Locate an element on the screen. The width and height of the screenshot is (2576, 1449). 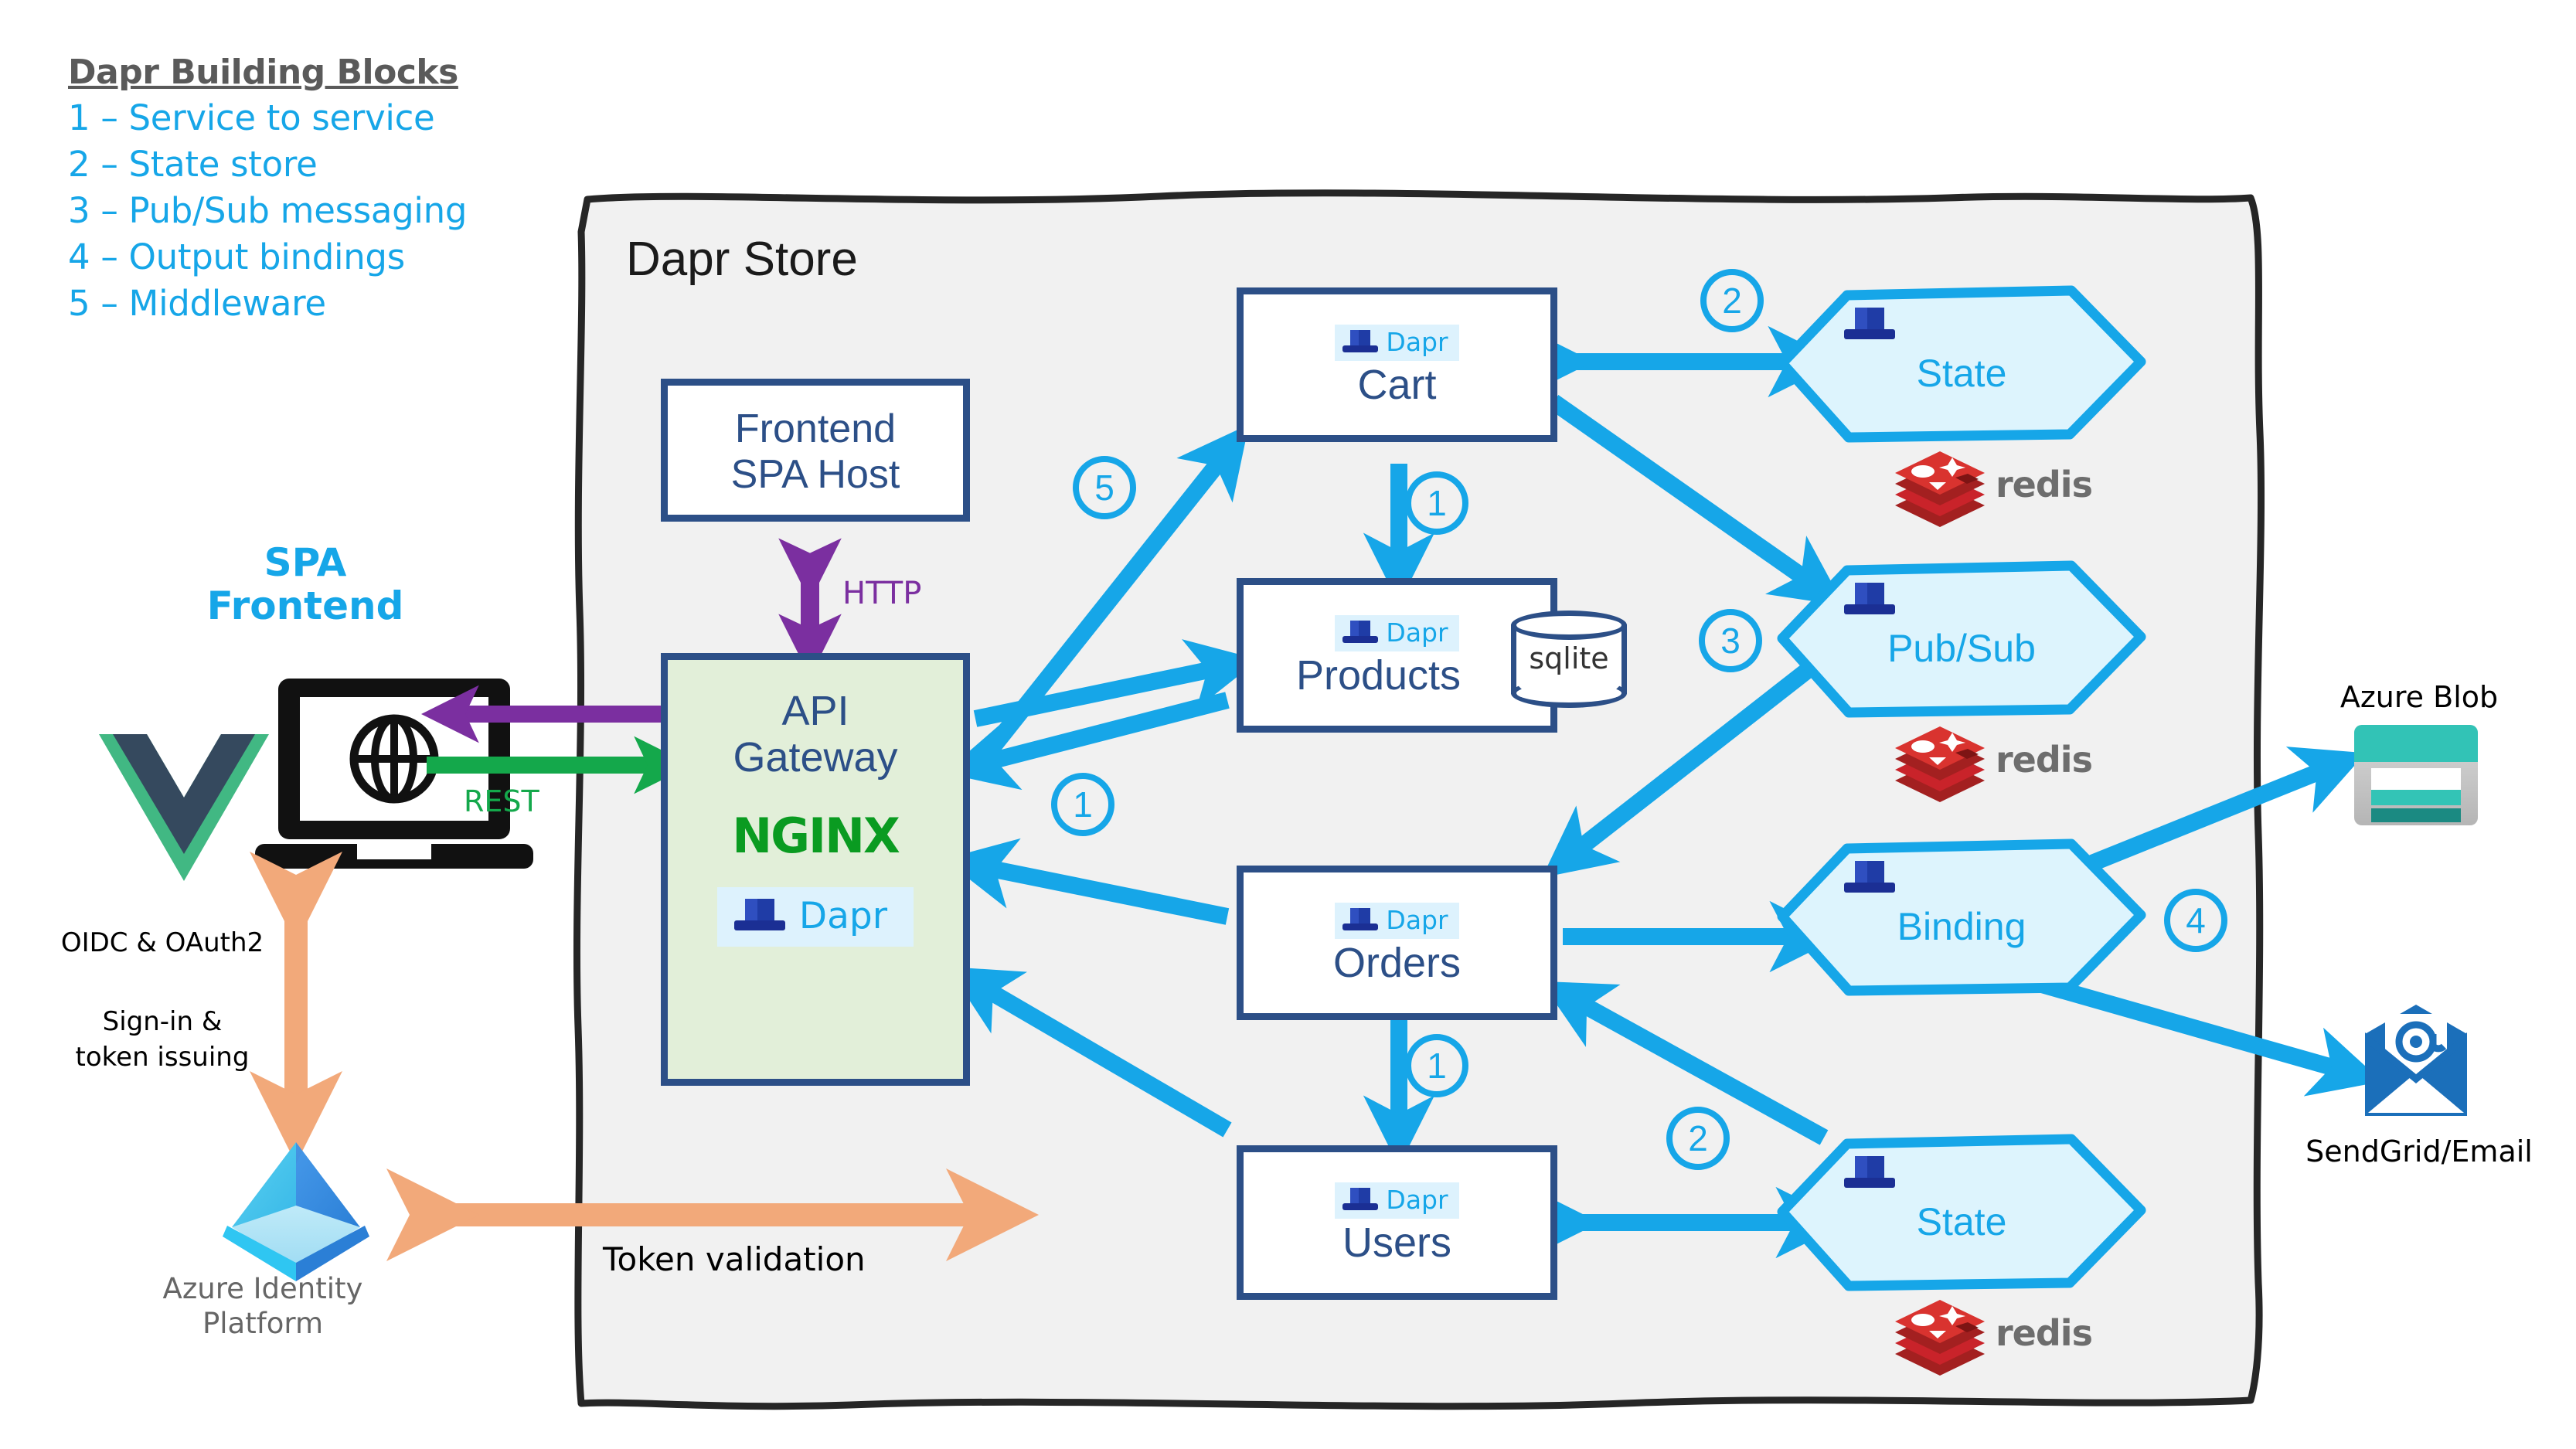
service-box-products: Dapr Products is located at coordinates (1397, 656).